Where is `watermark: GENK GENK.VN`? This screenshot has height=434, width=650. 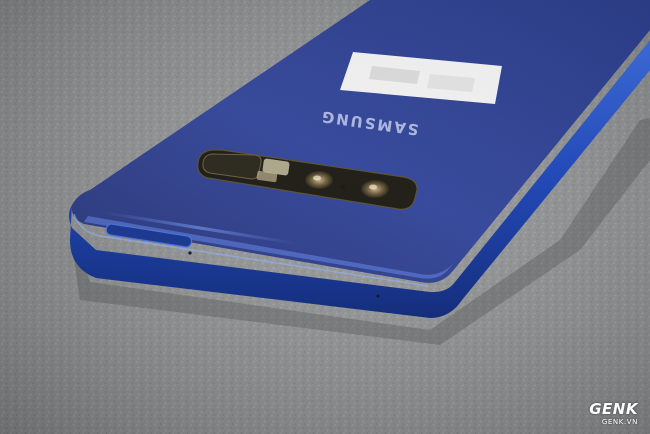 watermark: GENK GENK.VN is located at coordinates (613, 414).